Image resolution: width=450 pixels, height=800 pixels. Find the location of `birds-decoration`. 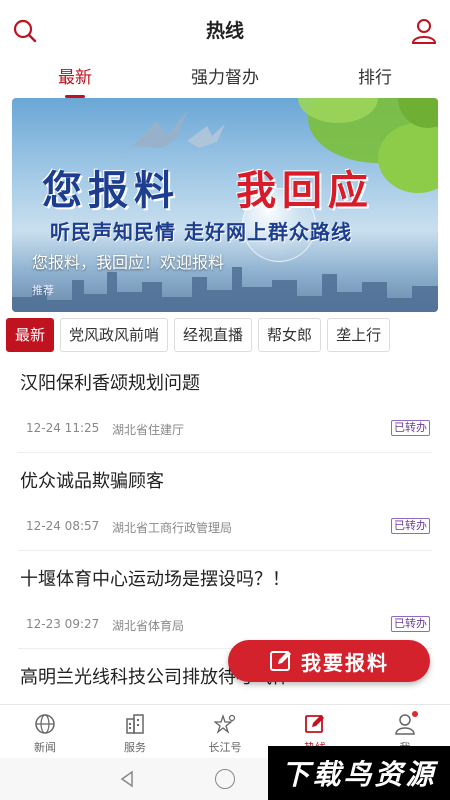

birds-decoration is located at coordinates (178, 129).